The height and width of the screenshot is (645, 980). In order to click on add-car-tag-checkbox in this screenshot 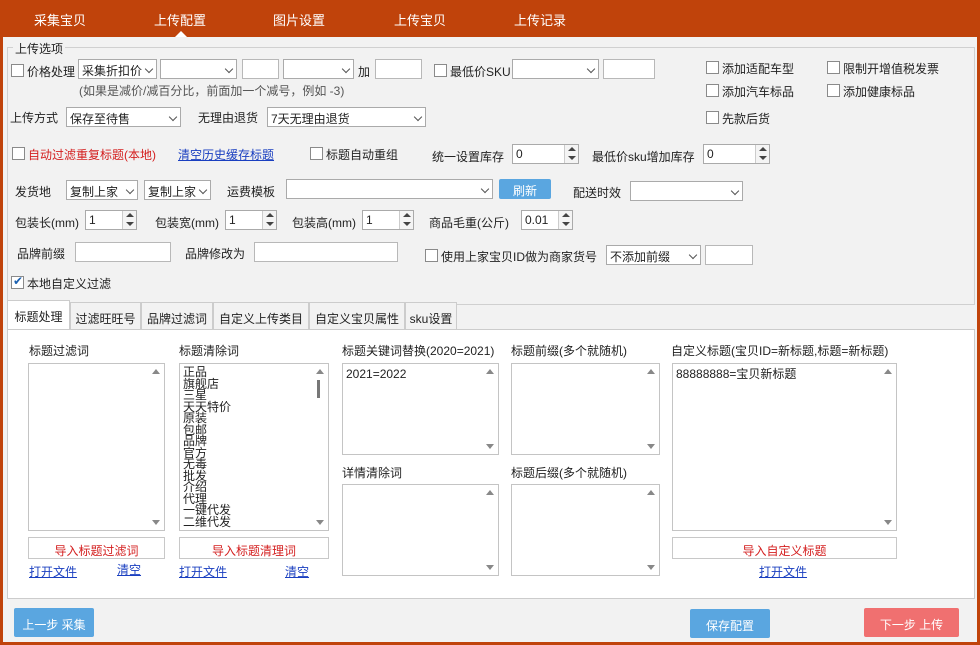, I will do `click(712, 90)`.